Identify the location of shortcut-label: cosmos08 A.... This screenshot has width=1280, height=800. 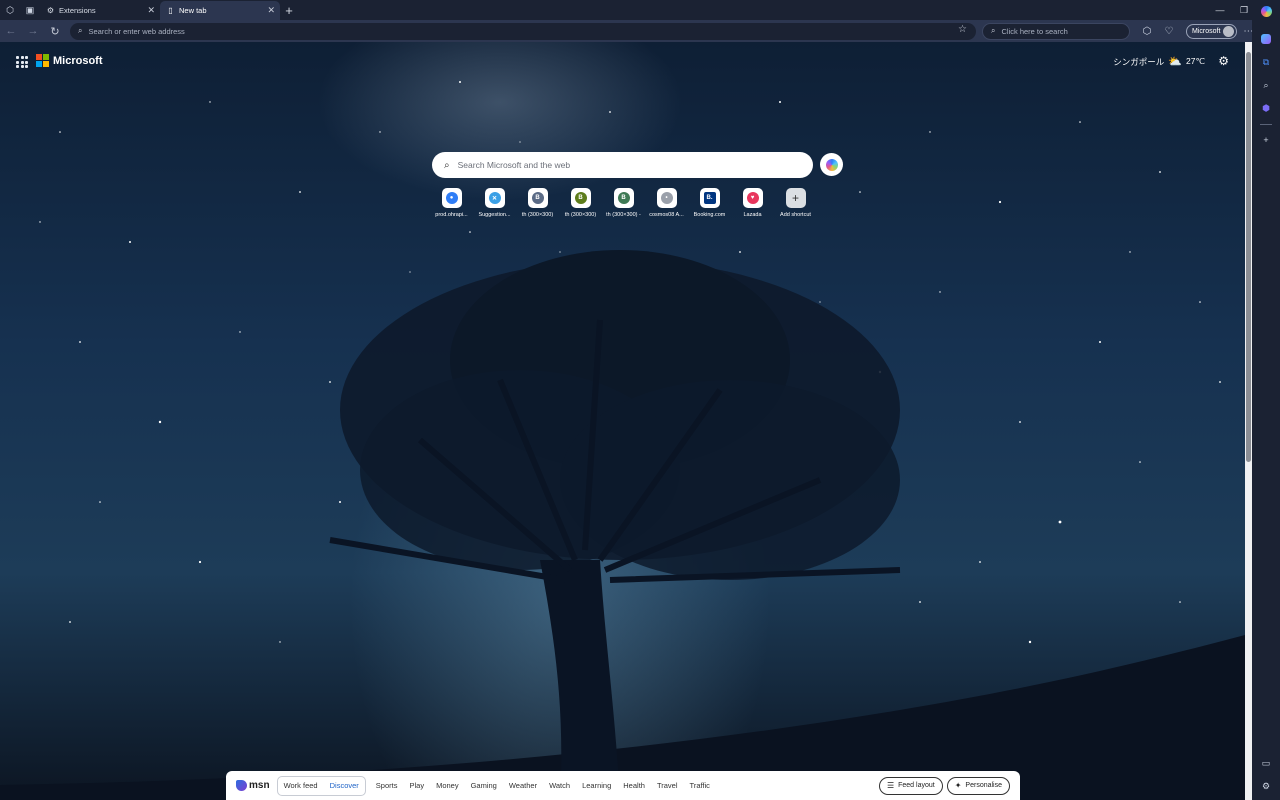
(666, 215).